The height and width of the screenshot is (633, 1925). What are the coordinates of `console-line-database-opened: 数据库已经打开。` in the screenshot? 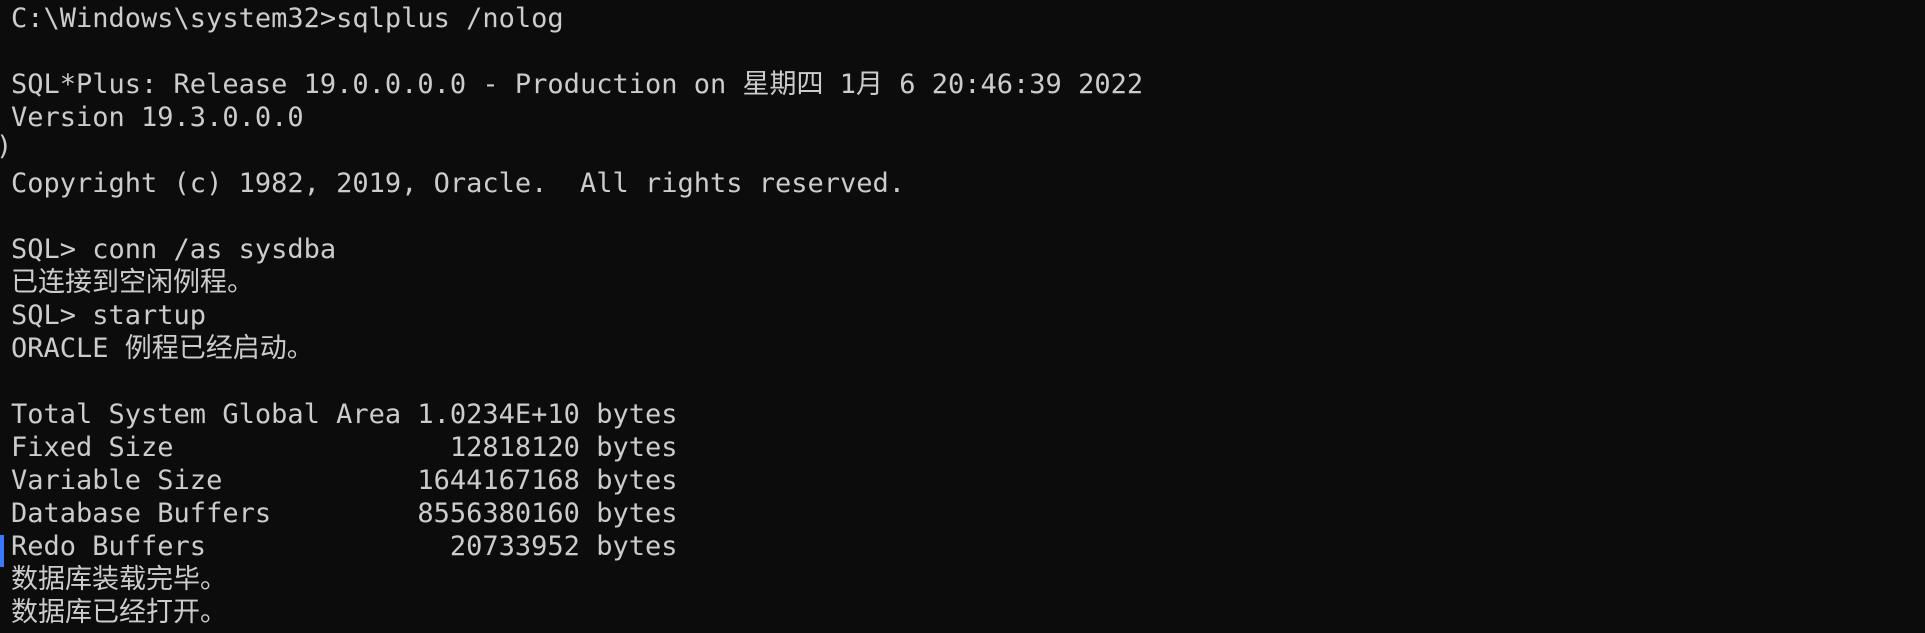 It's located at (119, 612).